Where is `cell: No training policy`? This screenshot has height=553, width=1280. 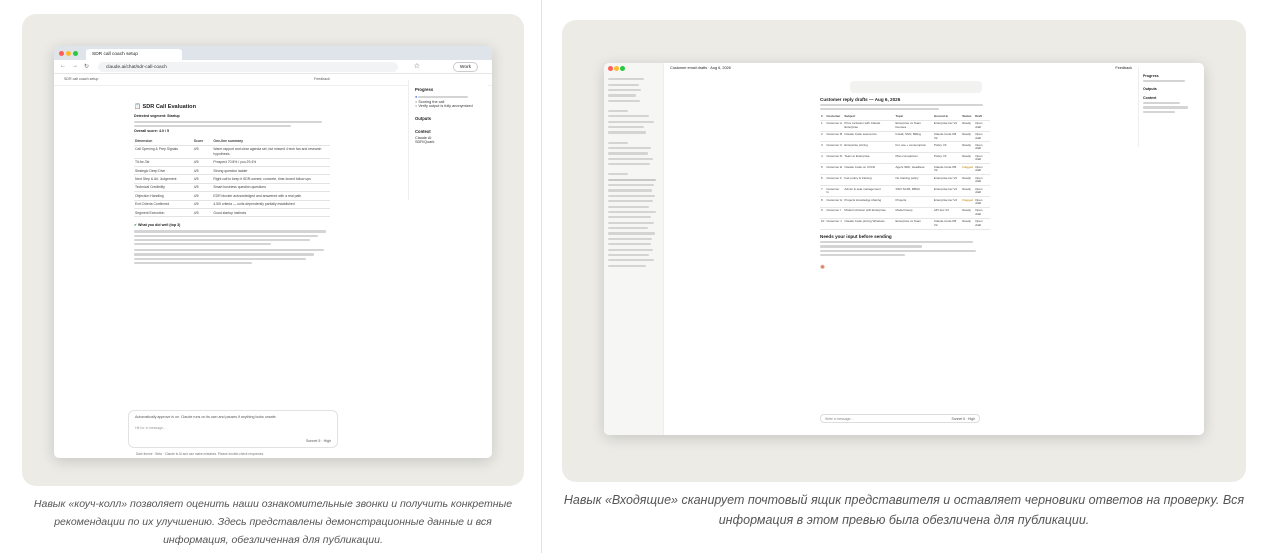 cell: No training policy is located at coordinates (913, 180).